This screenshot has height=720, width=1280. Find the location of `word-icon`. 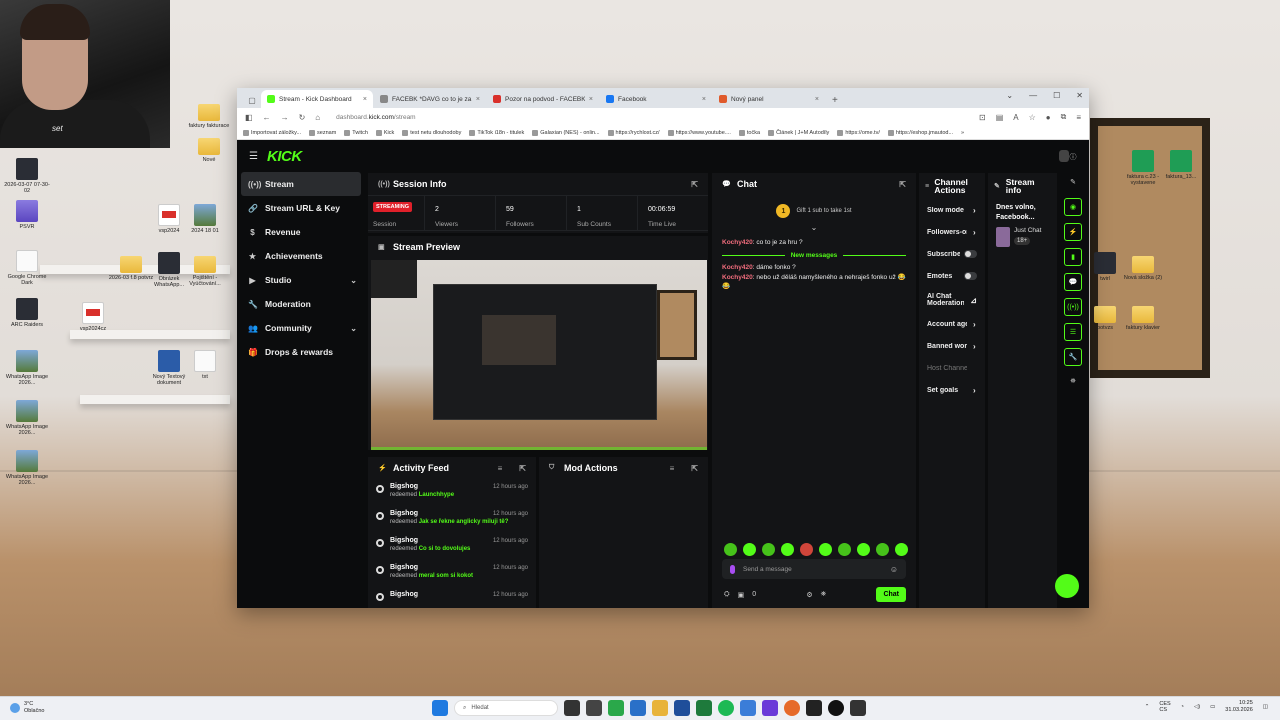

word-icon is located at coordinates (682, 708).